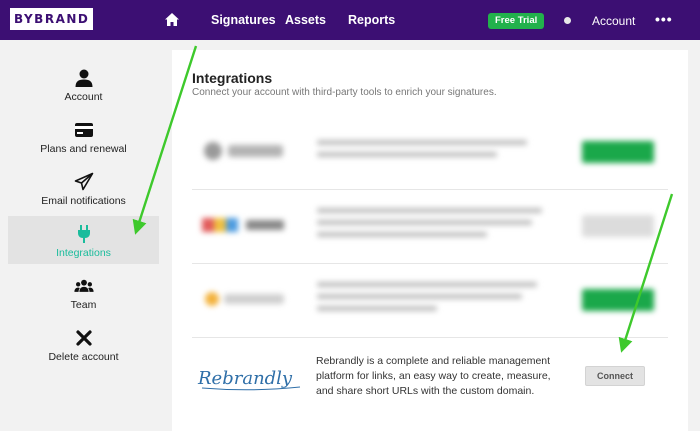 This screenshot has height=431, width=700. I want to click on more-menu-icon: •••, so click(664, 19).